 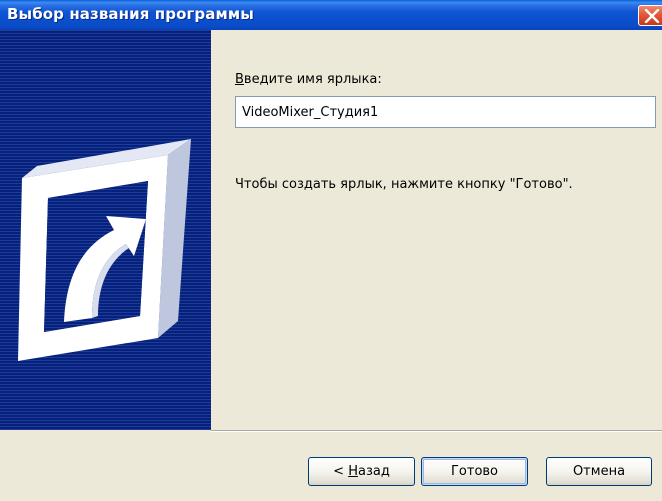 I want to click on label-accelerator: В, so click(x=239, y=79).